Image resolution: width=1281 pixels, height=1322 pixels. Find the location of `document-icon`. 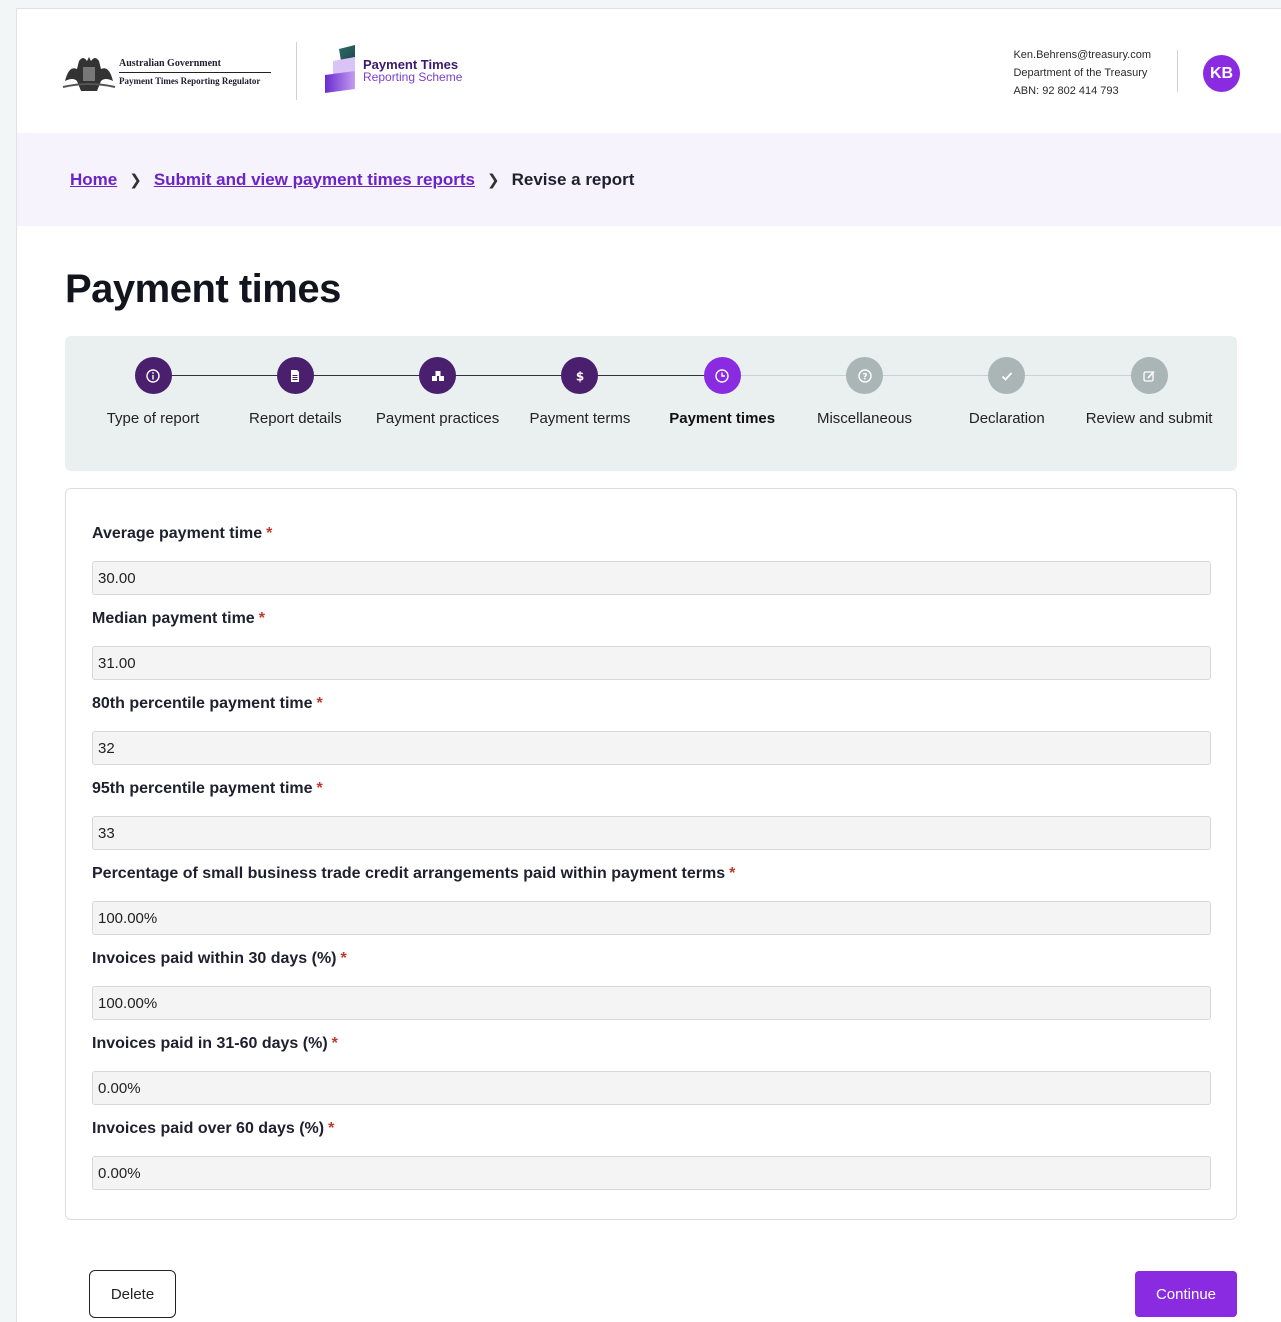

document-icon is located at coordinates (295, 375).